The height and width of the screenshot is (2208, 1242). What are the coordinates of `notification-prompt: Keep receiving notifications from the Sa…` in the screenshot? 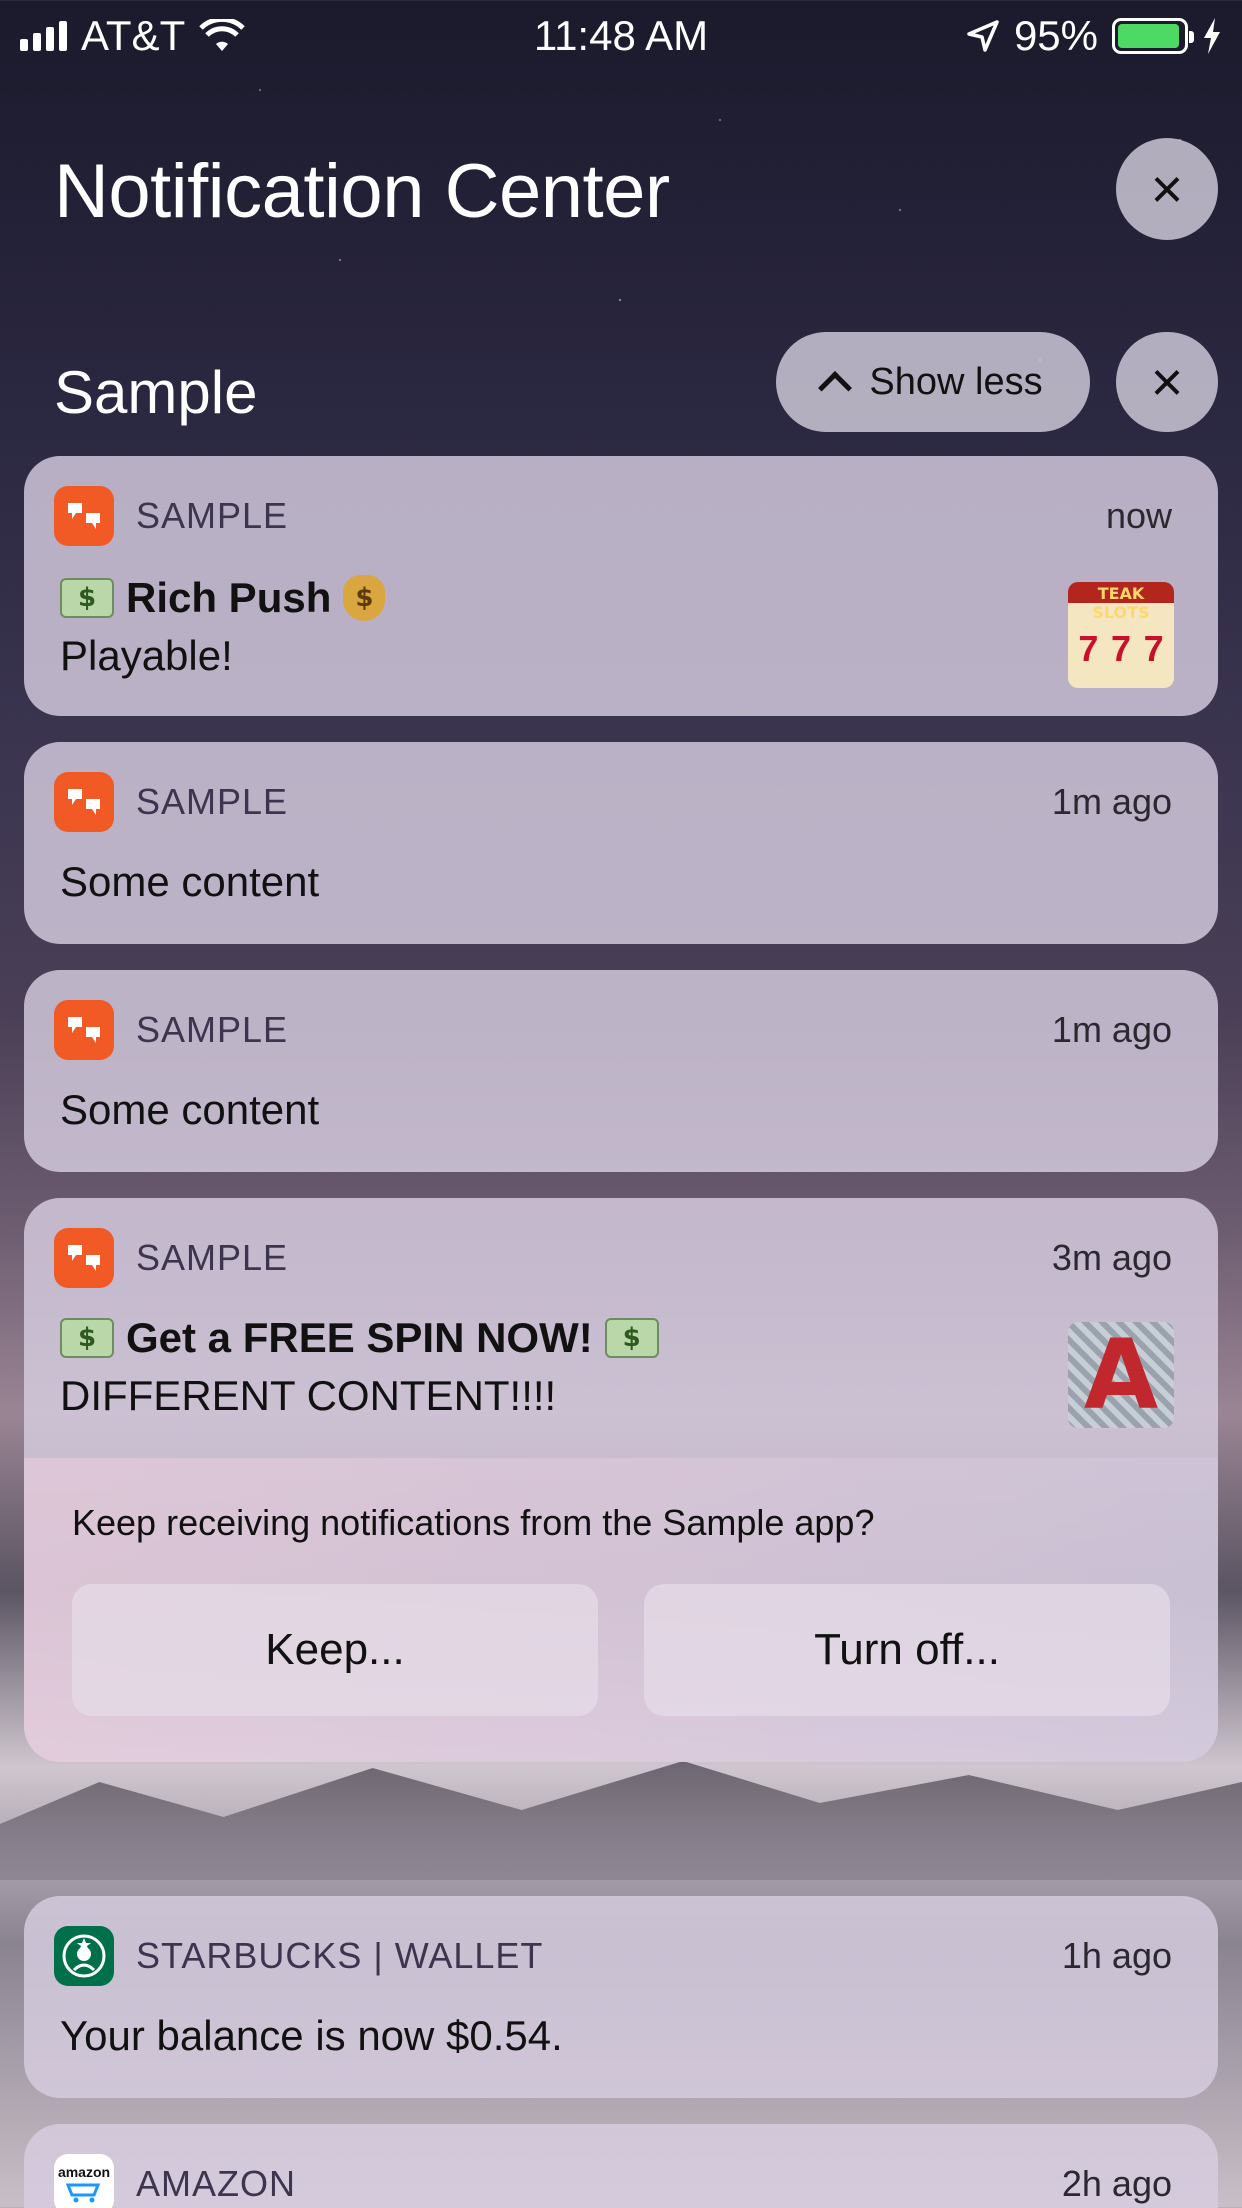 It's located at (621, 1610).